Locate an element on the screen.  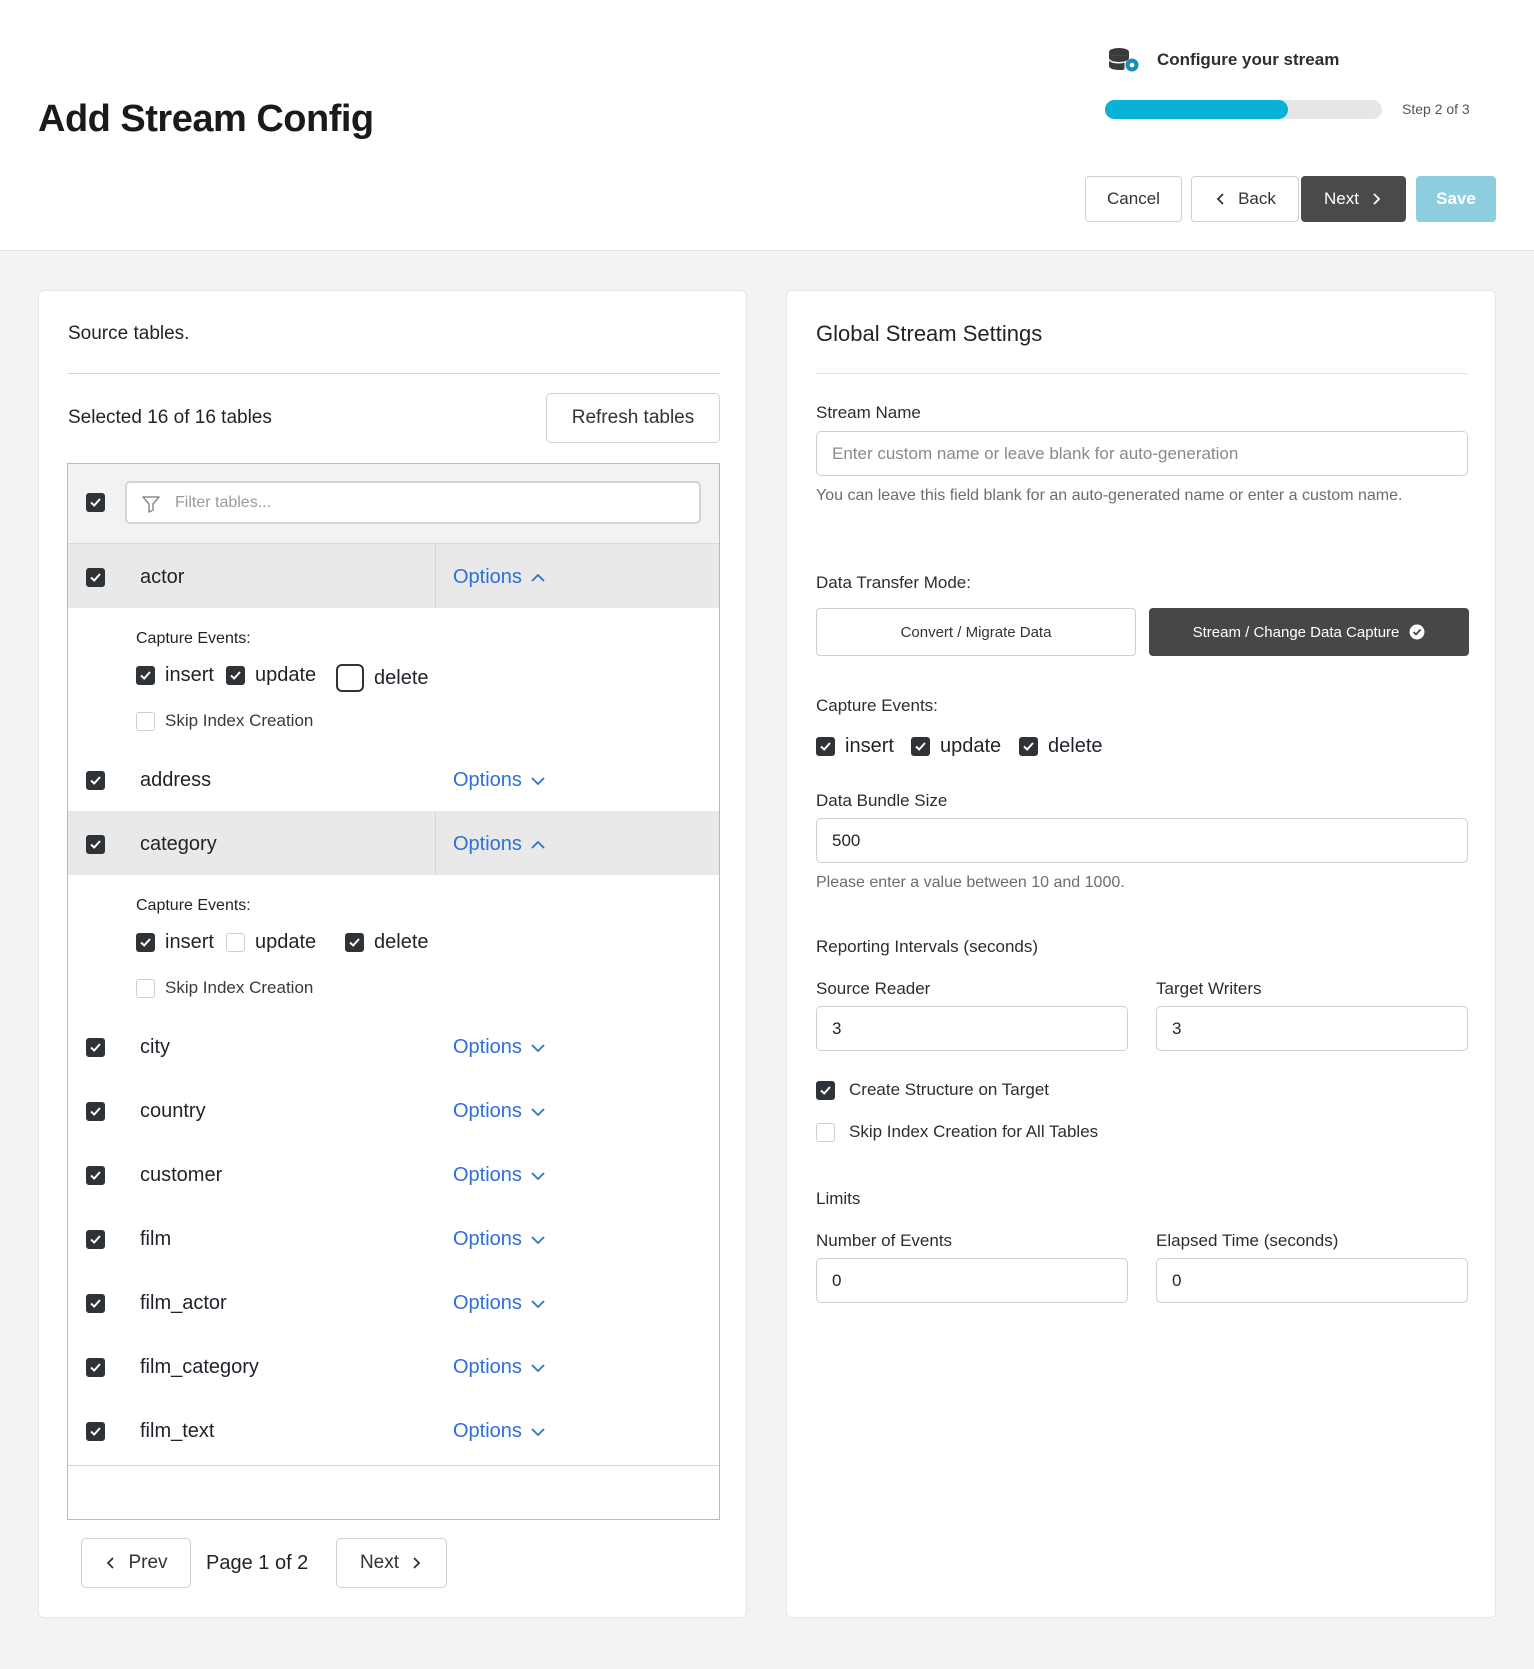
limits-label: Limits is located at coordinates (838, 1198).